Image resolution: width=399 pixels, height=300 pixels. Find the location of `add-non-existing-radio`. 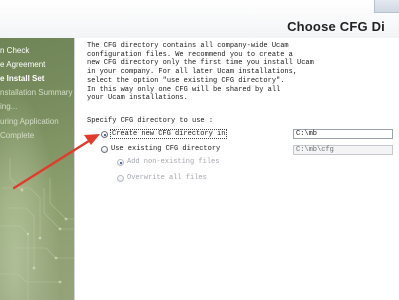

add-non-existing-radio is located at coordinates (120, 162).